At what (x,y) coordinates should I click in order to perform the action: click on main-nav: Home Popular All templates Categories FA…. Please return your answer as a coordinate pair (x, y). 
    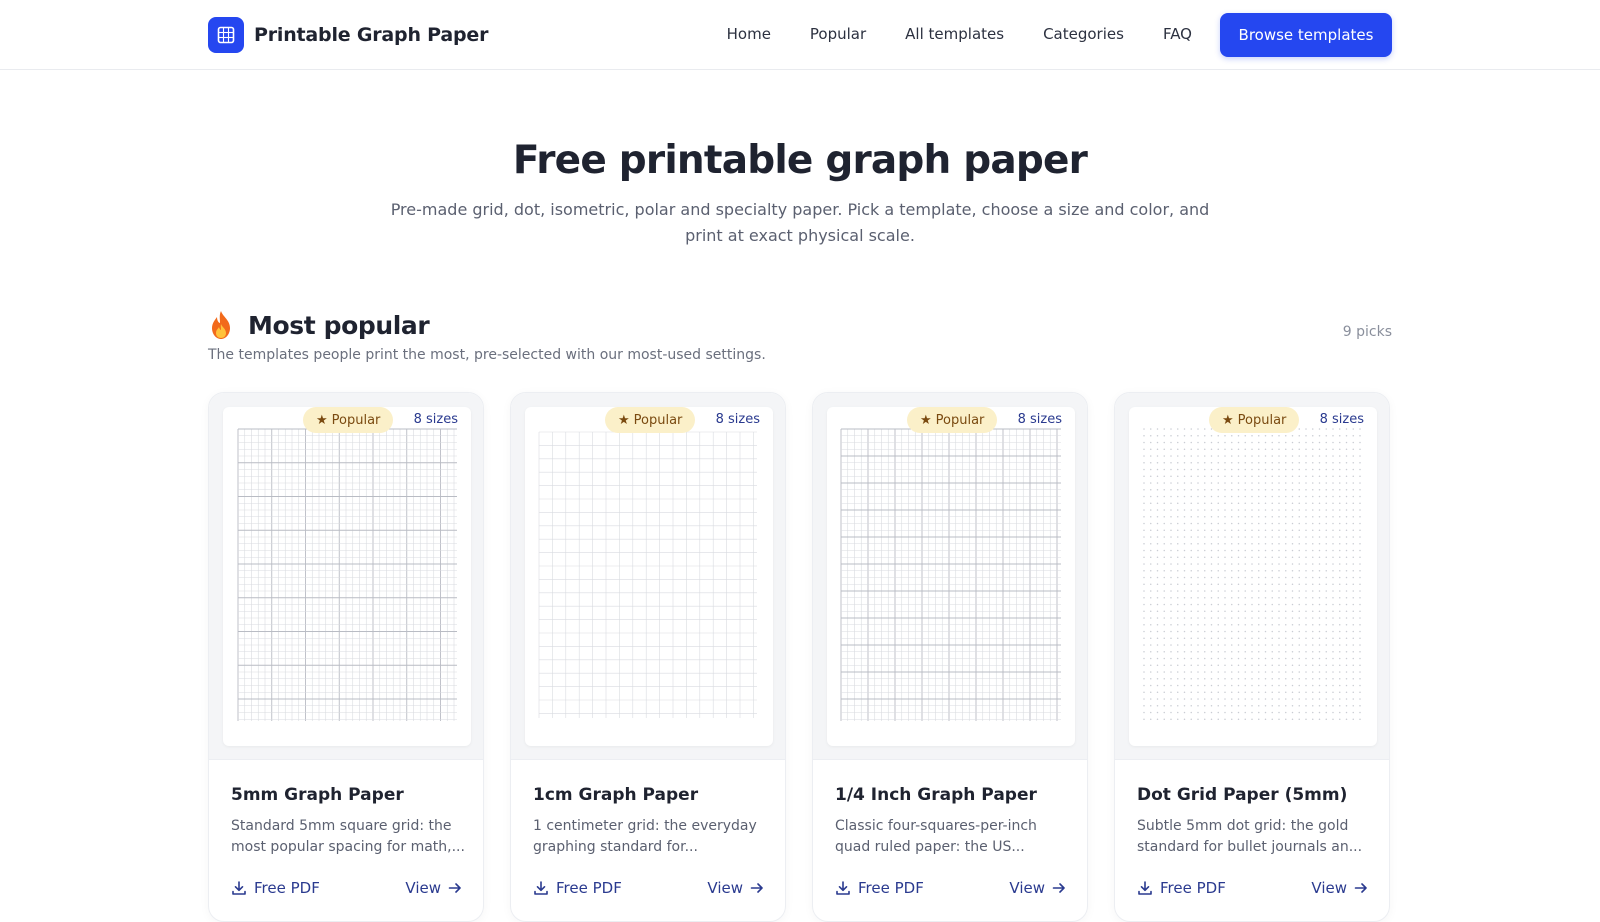
    Looking at the image, I should click on (959, 34).